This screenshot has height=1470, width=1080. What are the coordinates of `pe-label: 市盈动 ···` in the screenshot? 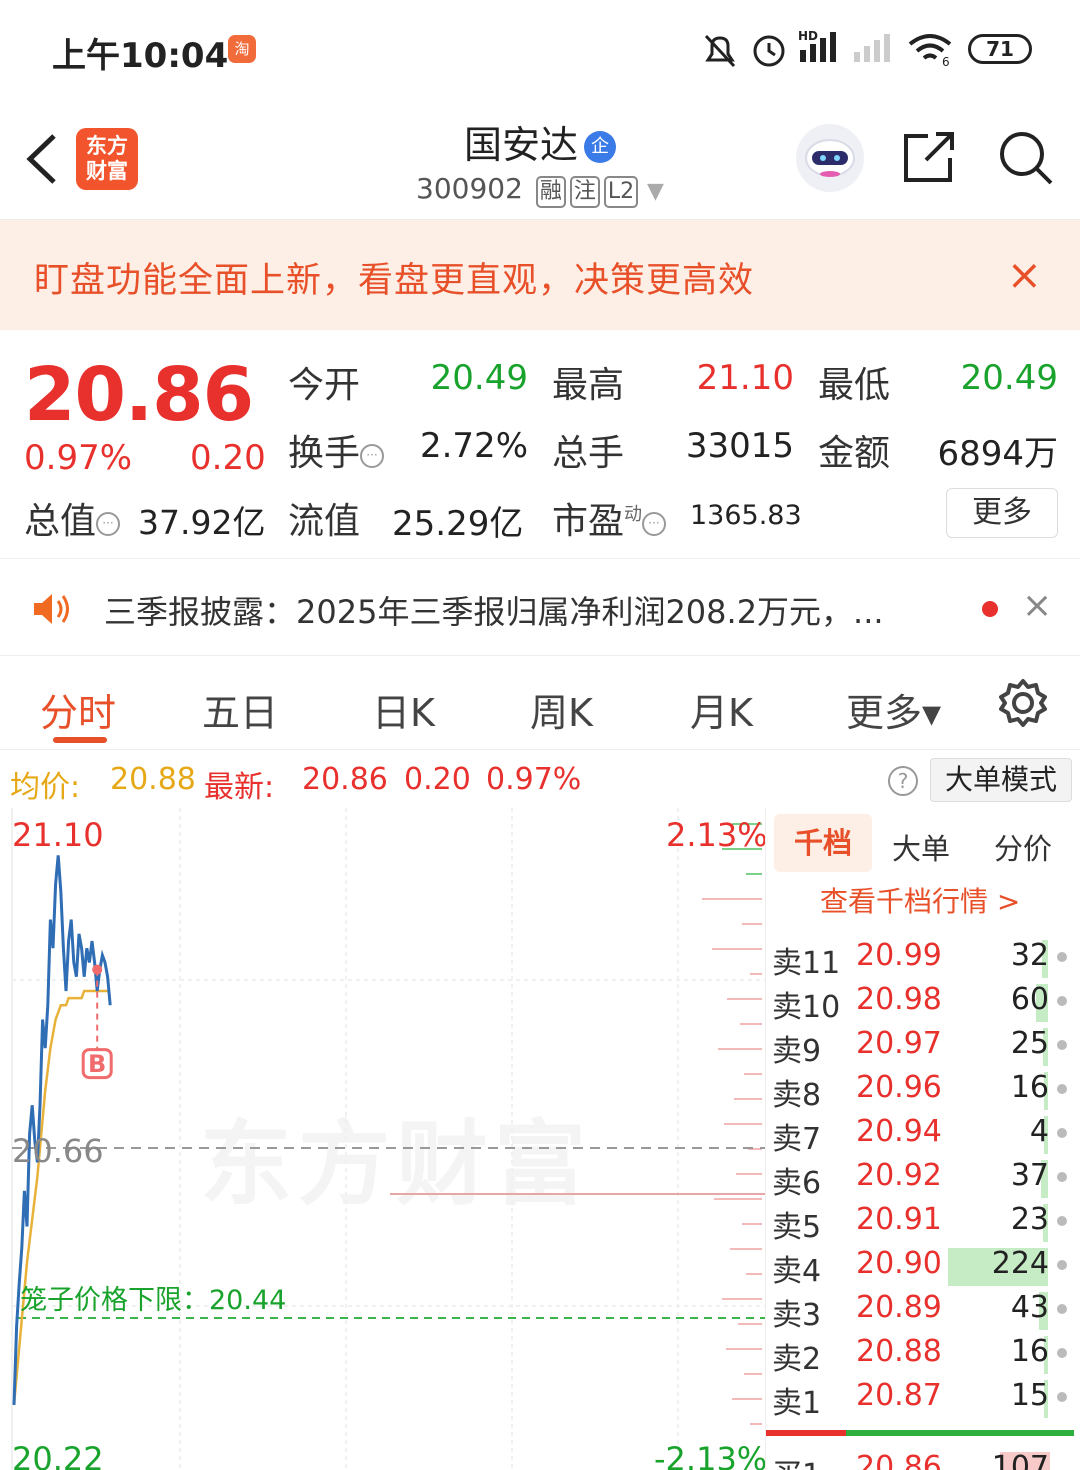 It's located at (609, 518).